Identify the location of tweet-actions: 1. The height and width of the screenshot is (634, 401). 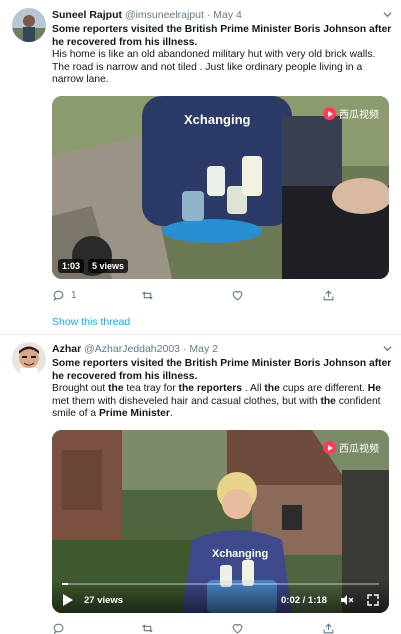
(200, 297).